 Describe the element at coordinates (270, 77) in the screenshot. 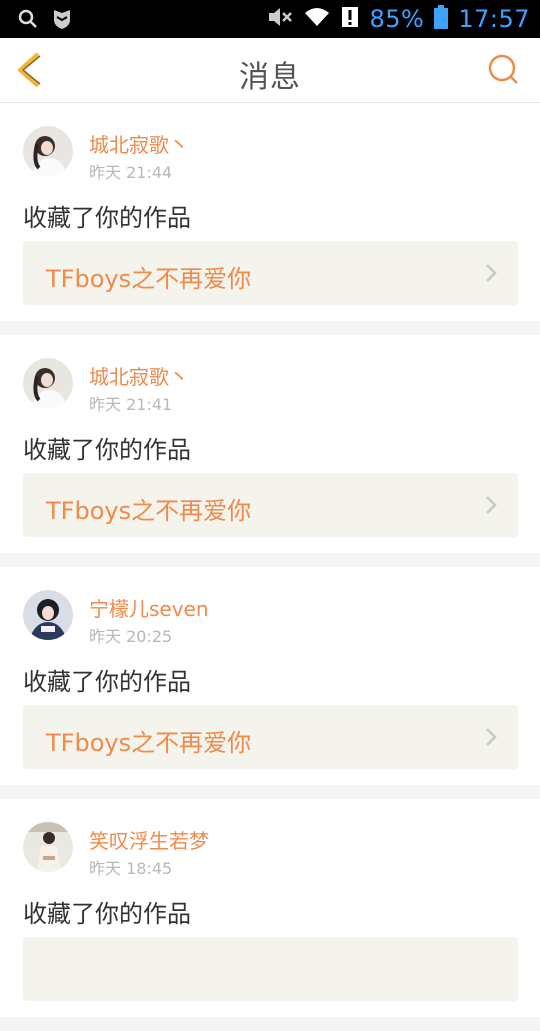

I see `page-title: 消息` at that location.